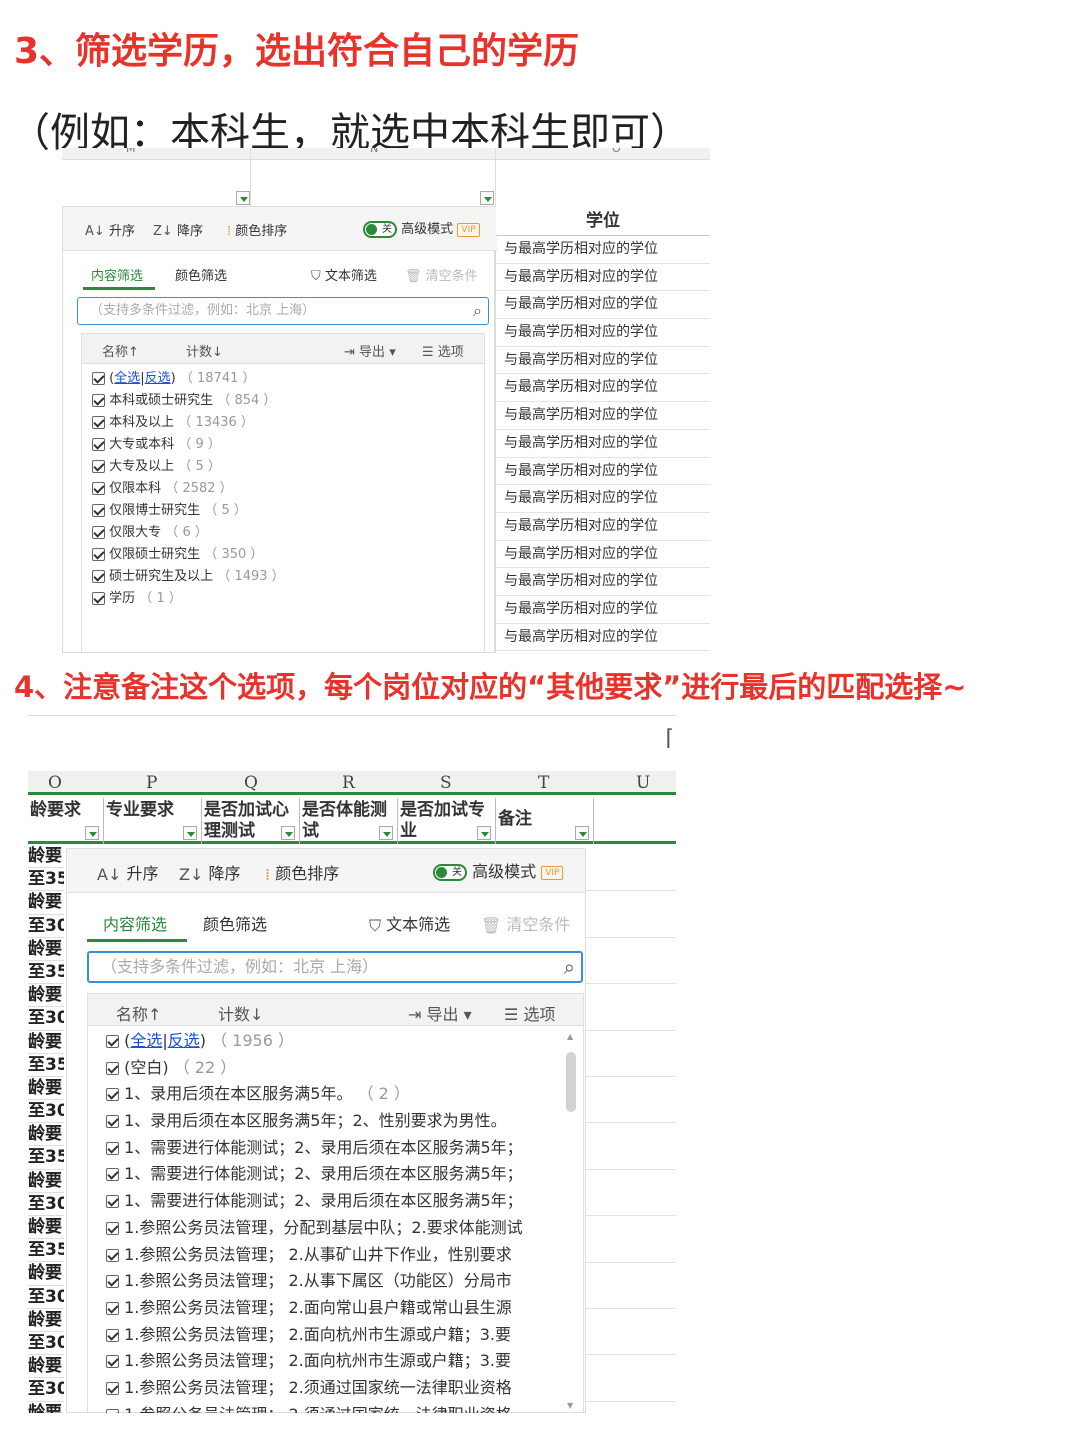  Describe the element at coordinates (95, 231) in the screenshot. I see `sort-asc-icon: A↓` at that location.